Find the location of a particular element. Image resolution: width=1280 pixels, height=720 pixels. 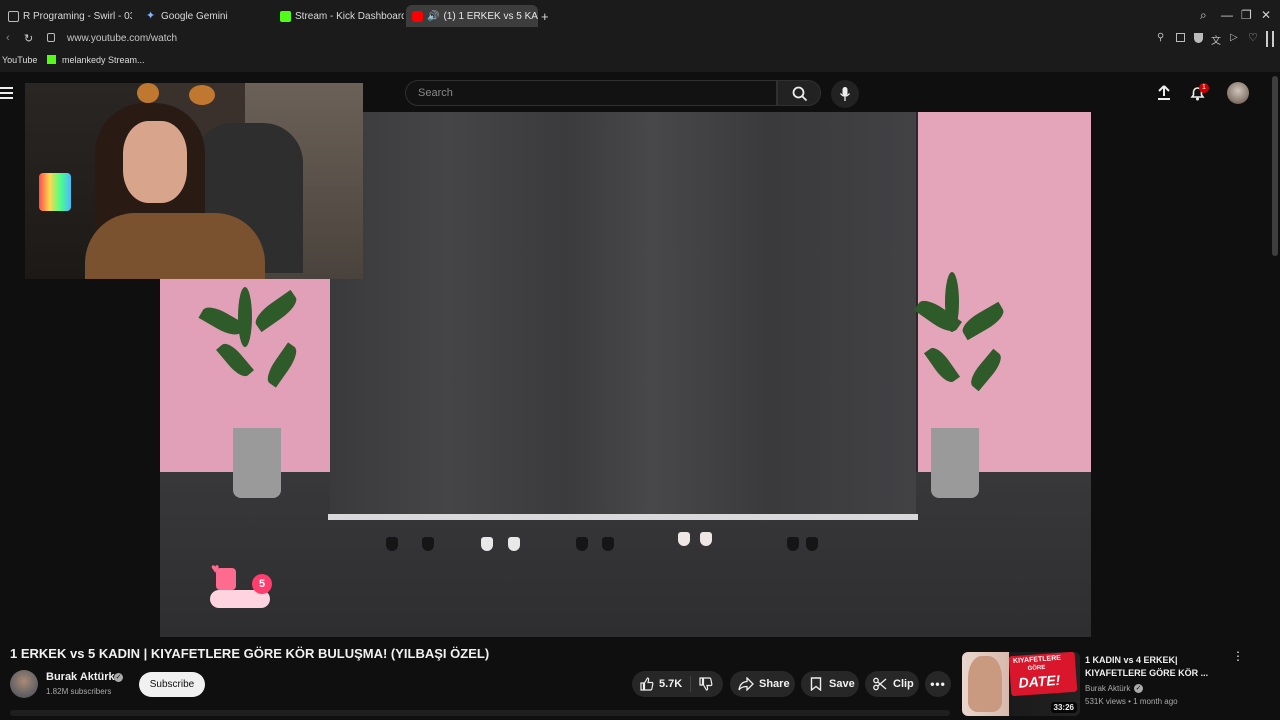

heart-icon: ♡ is located at coordinates (1253, 37).